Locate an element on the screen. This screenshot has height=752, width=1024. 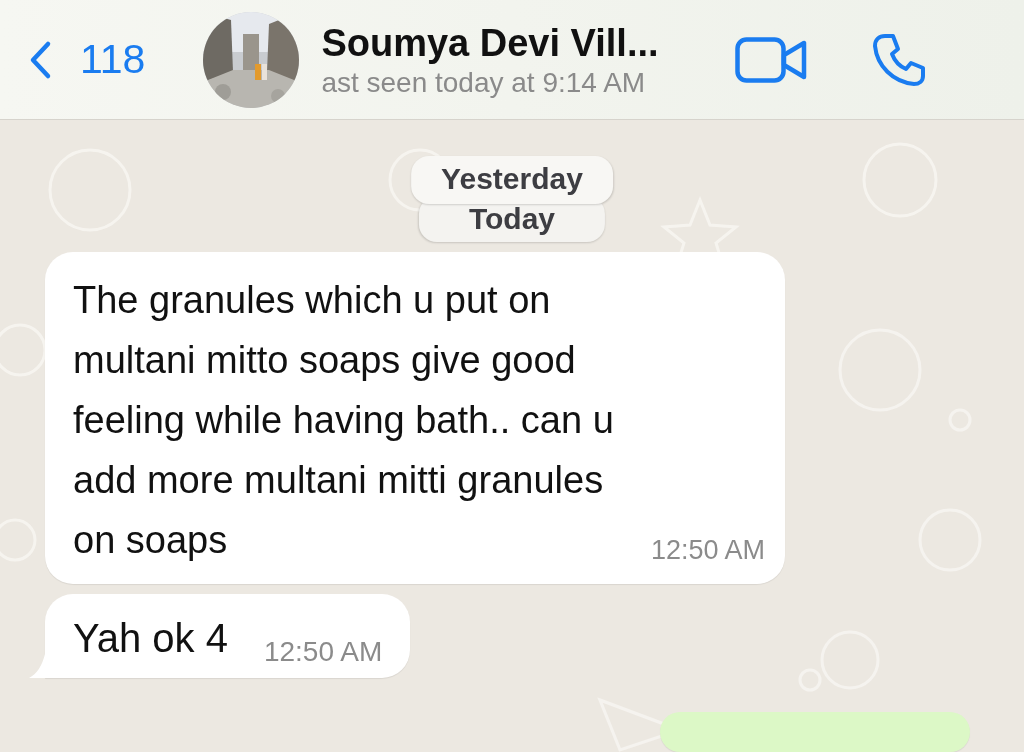
video-call-icon is located at coordinates (771, 59).